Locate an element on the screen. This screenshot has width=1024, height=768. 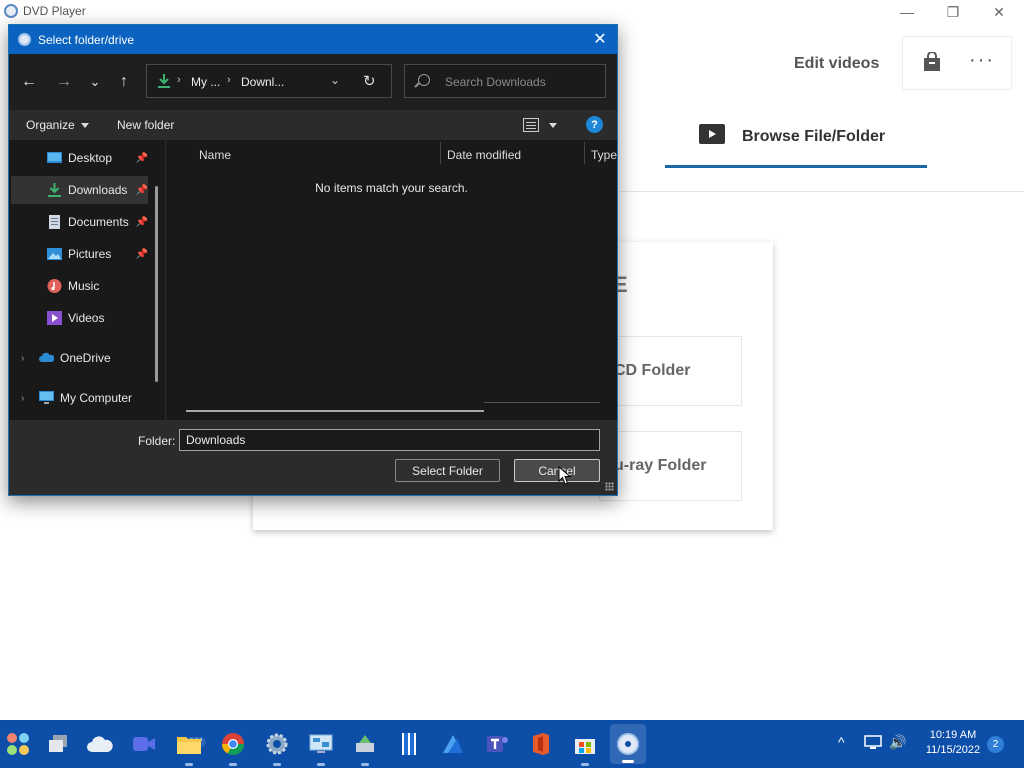
taskbar-app-control-panel is located at coordinates (321, 748).